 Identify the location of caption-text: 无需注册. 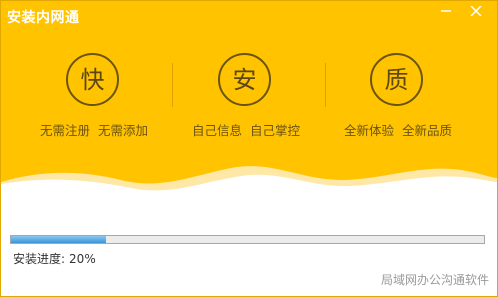
(64, 130).